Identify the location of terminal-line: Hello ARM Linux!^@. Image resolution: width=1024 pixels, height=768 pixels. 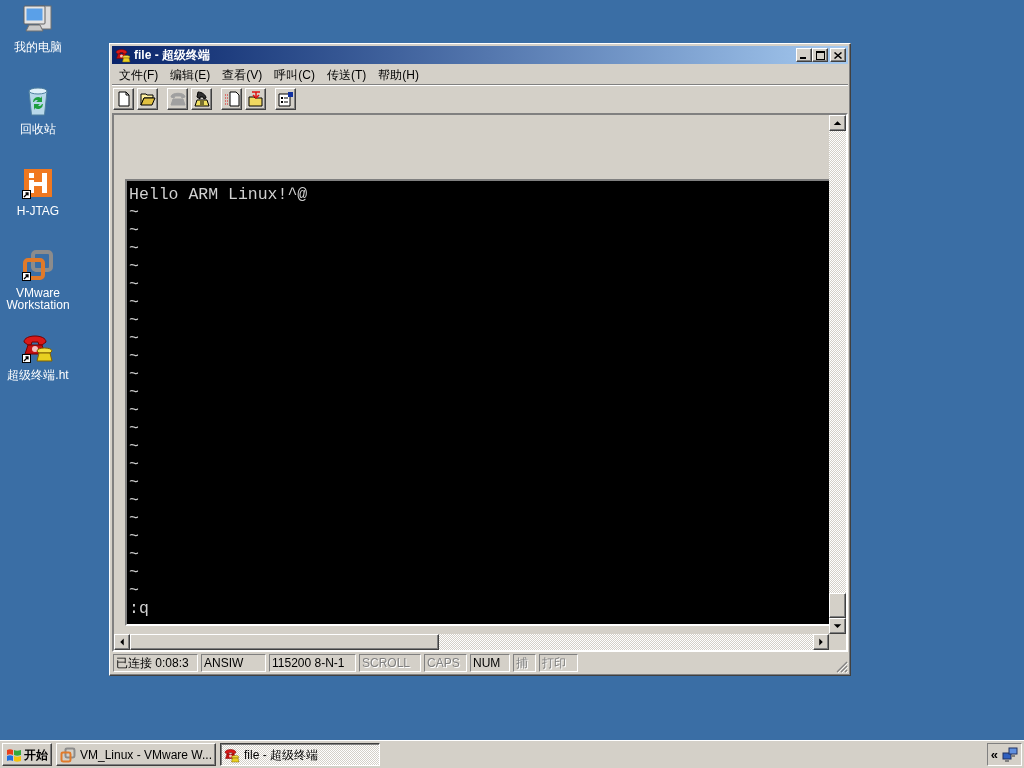
(218, 194).